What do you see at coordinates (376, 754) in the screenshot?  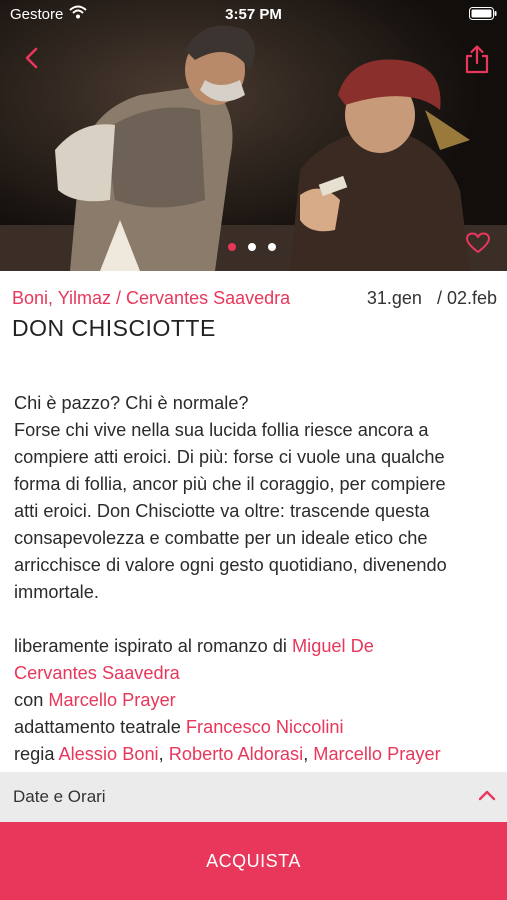 I see `credit-link-prayer-regia: Marcello Prayer` at bounding box center [376, 754].